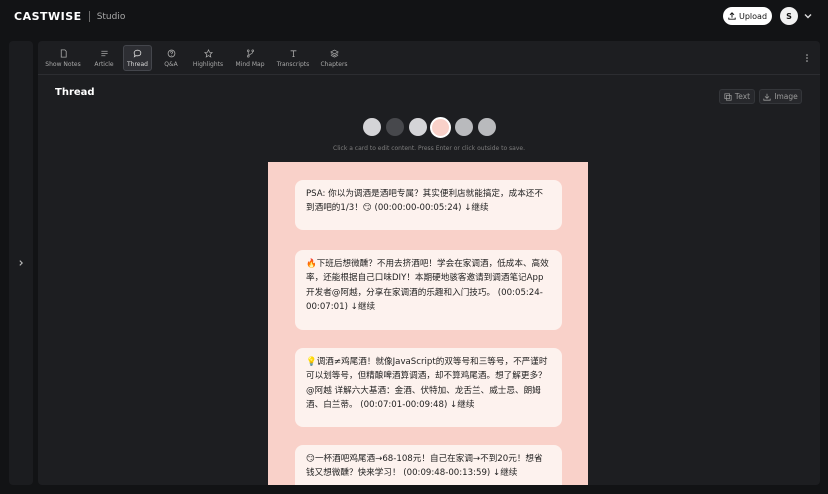 This screenshot has width=828, height=494. I want to click on tab-thread: Thread, so click(137, 58).